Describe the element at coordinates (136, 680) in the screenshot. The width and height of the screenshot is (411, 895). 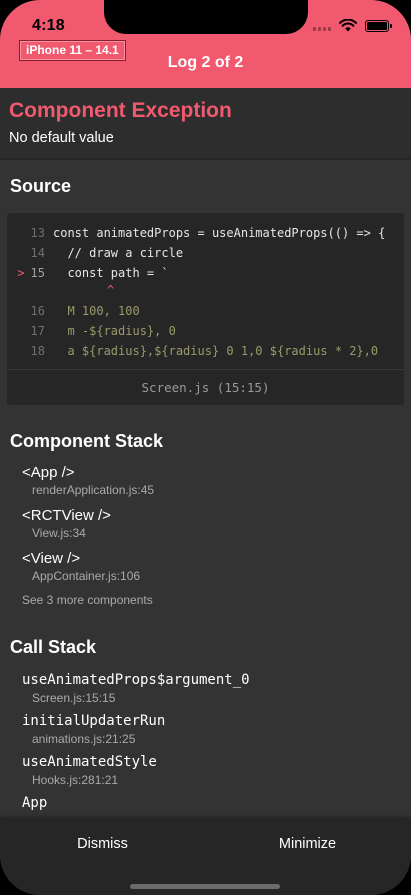
I see `call-frame-function: useAnimatedProps$argument_0` at that location.